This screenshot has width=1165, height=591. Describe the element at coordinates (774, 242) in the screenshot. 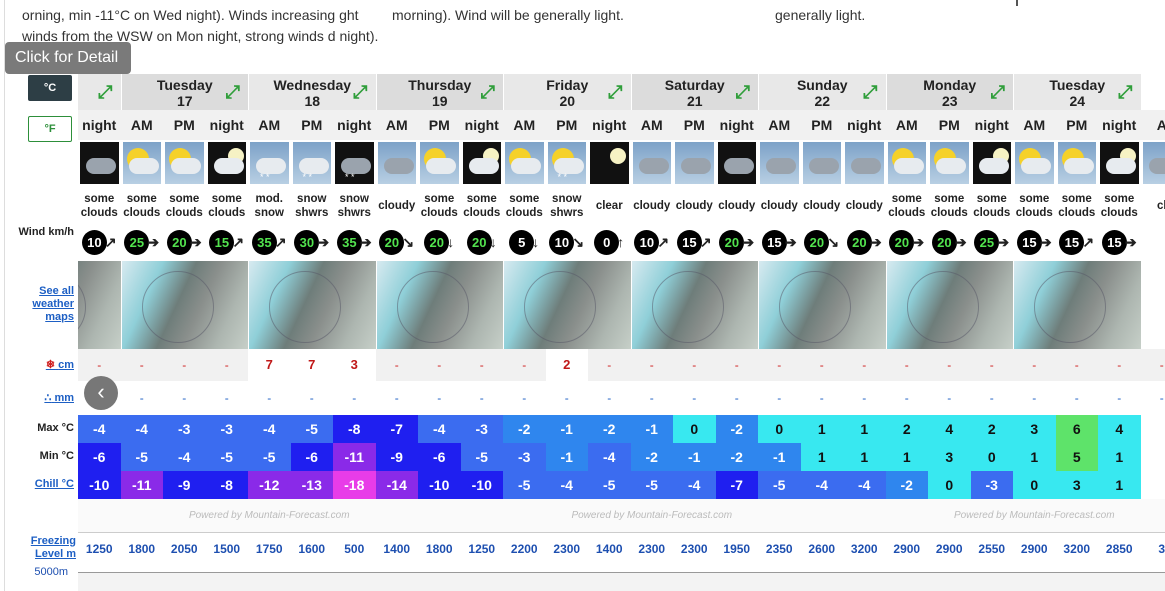

I see `wind-speed: 15` at that location.